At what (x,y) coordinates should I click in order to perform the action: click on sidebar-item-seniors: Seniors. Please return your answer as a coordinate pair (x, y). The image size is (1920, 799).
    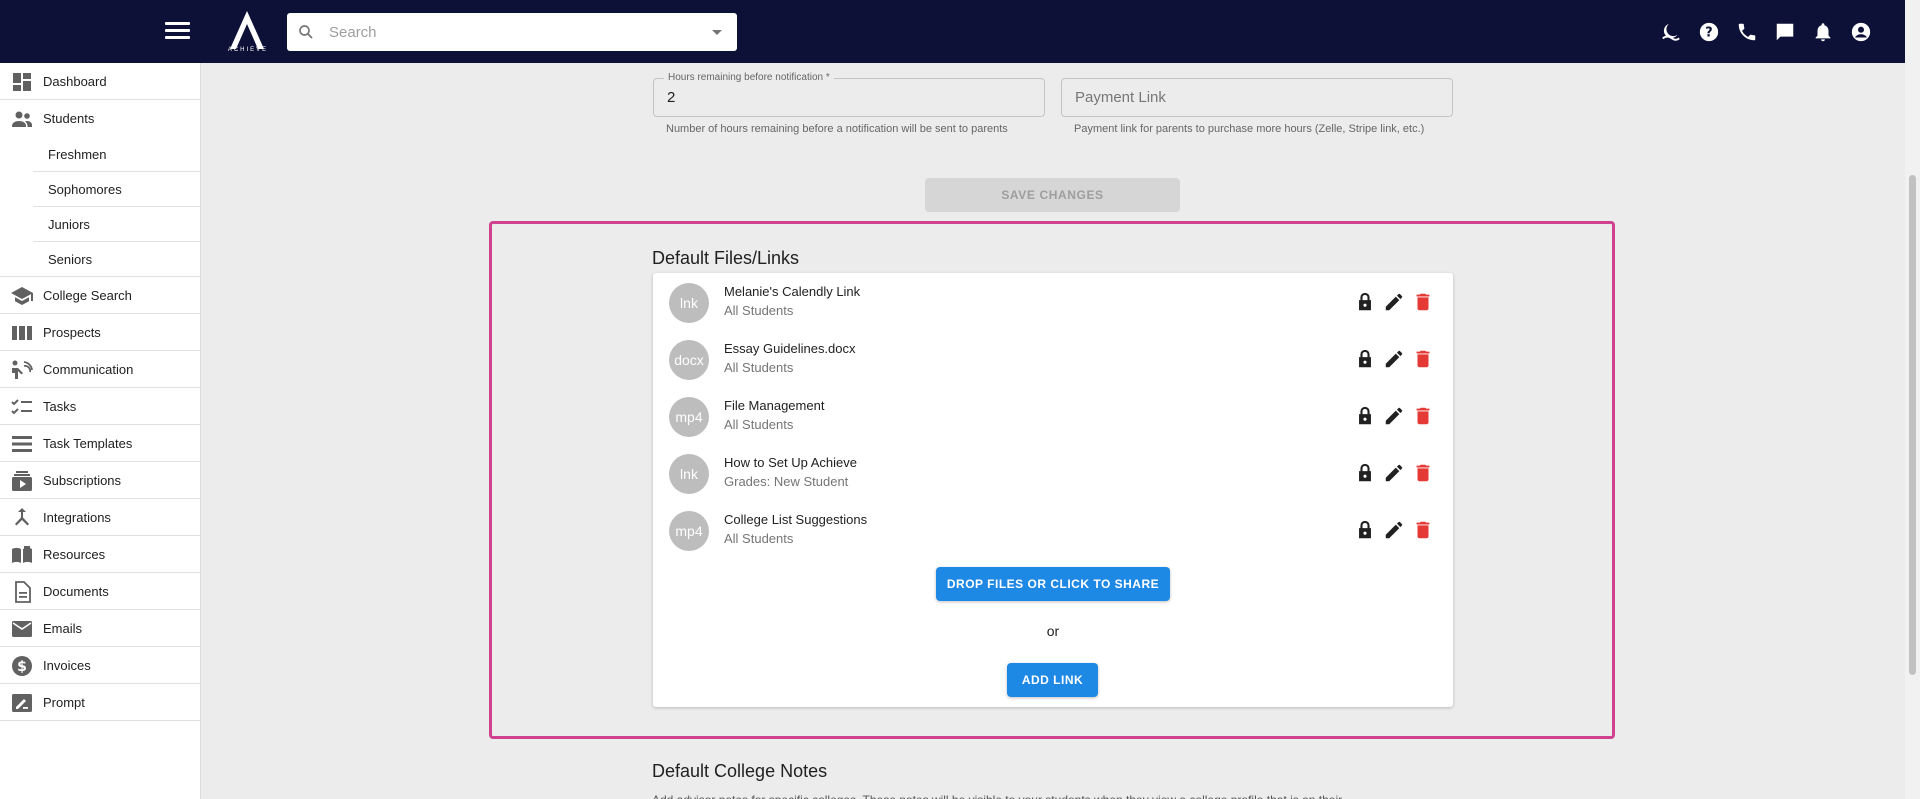
    Looking at the image, I should click on (100, 259).